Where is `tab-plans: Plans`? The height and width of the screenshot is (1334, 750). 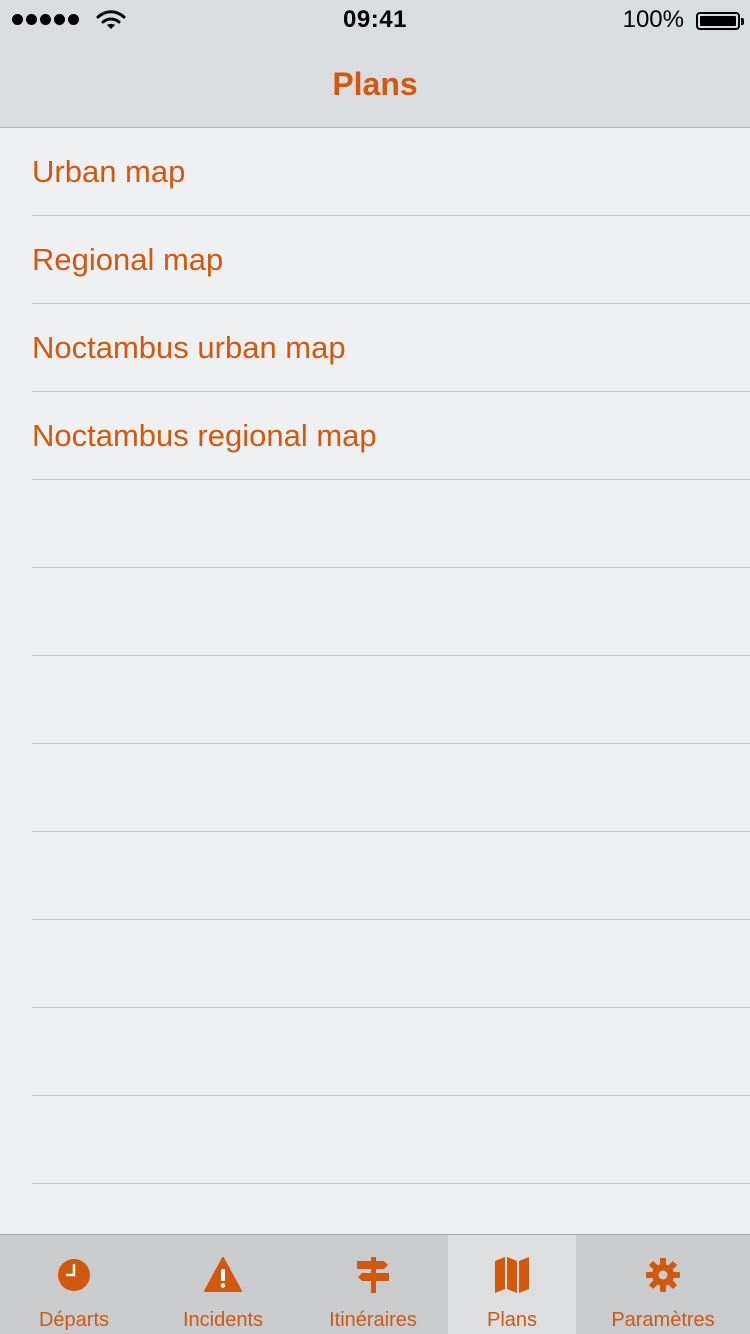
tab-plans: Plans is located at coordinates (512, 1284).